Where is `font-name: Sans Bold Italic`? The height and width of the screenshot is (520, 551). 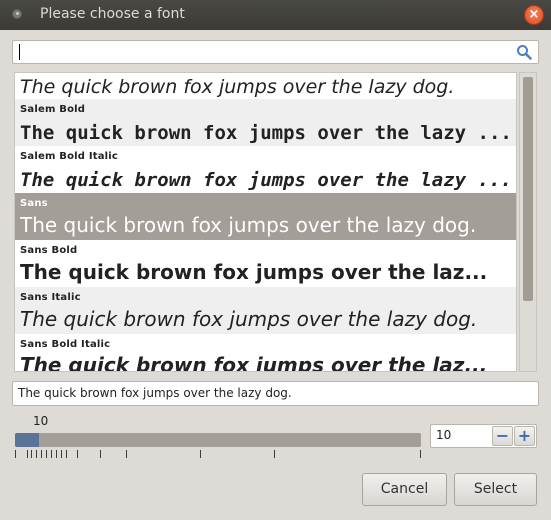
font-name: Sans Bold Italic is located at coordinates (65, 344).